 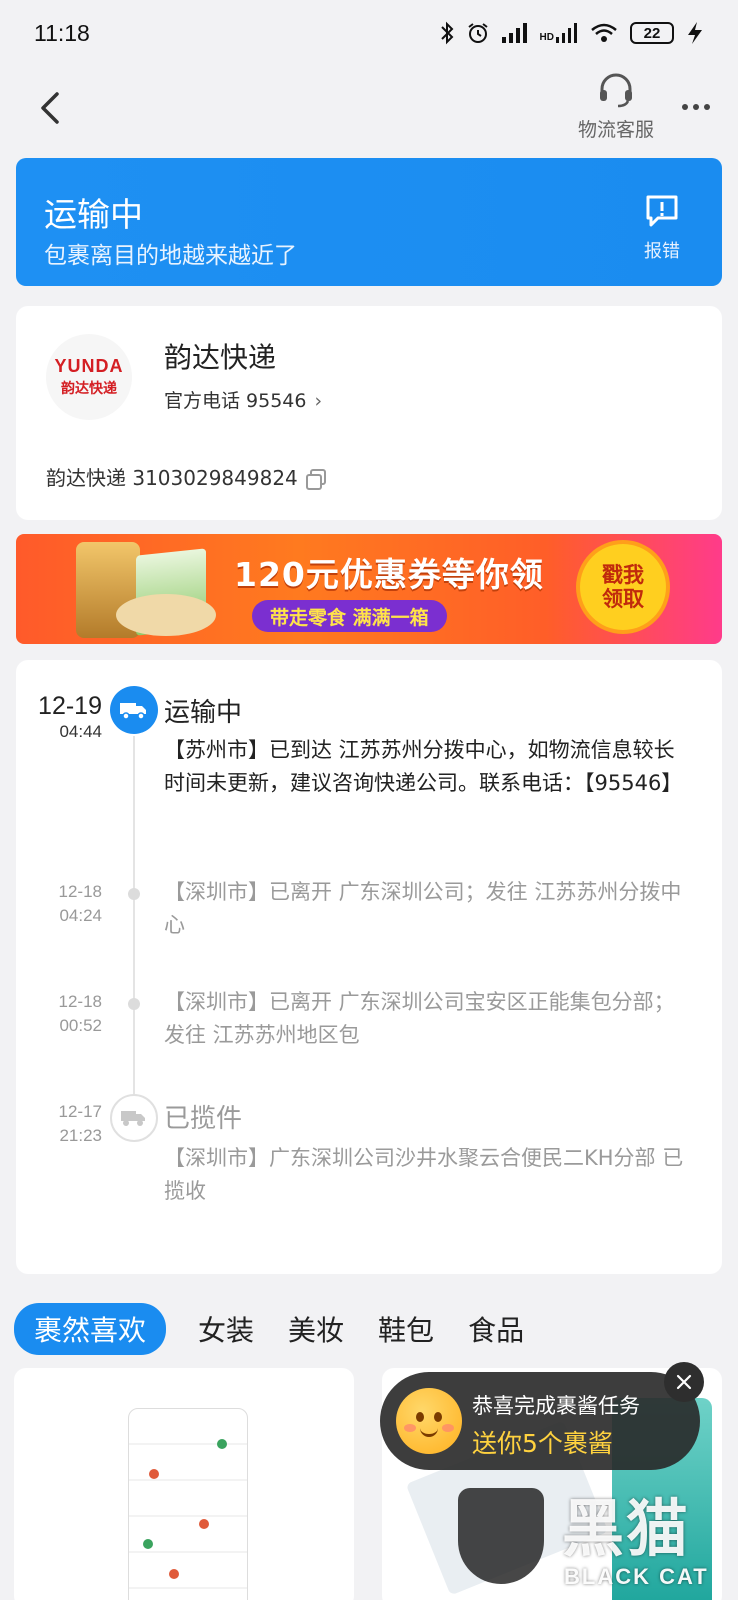 I want to click on toast-reward: 送你5个裹酱, so click(x=542, y=1443).